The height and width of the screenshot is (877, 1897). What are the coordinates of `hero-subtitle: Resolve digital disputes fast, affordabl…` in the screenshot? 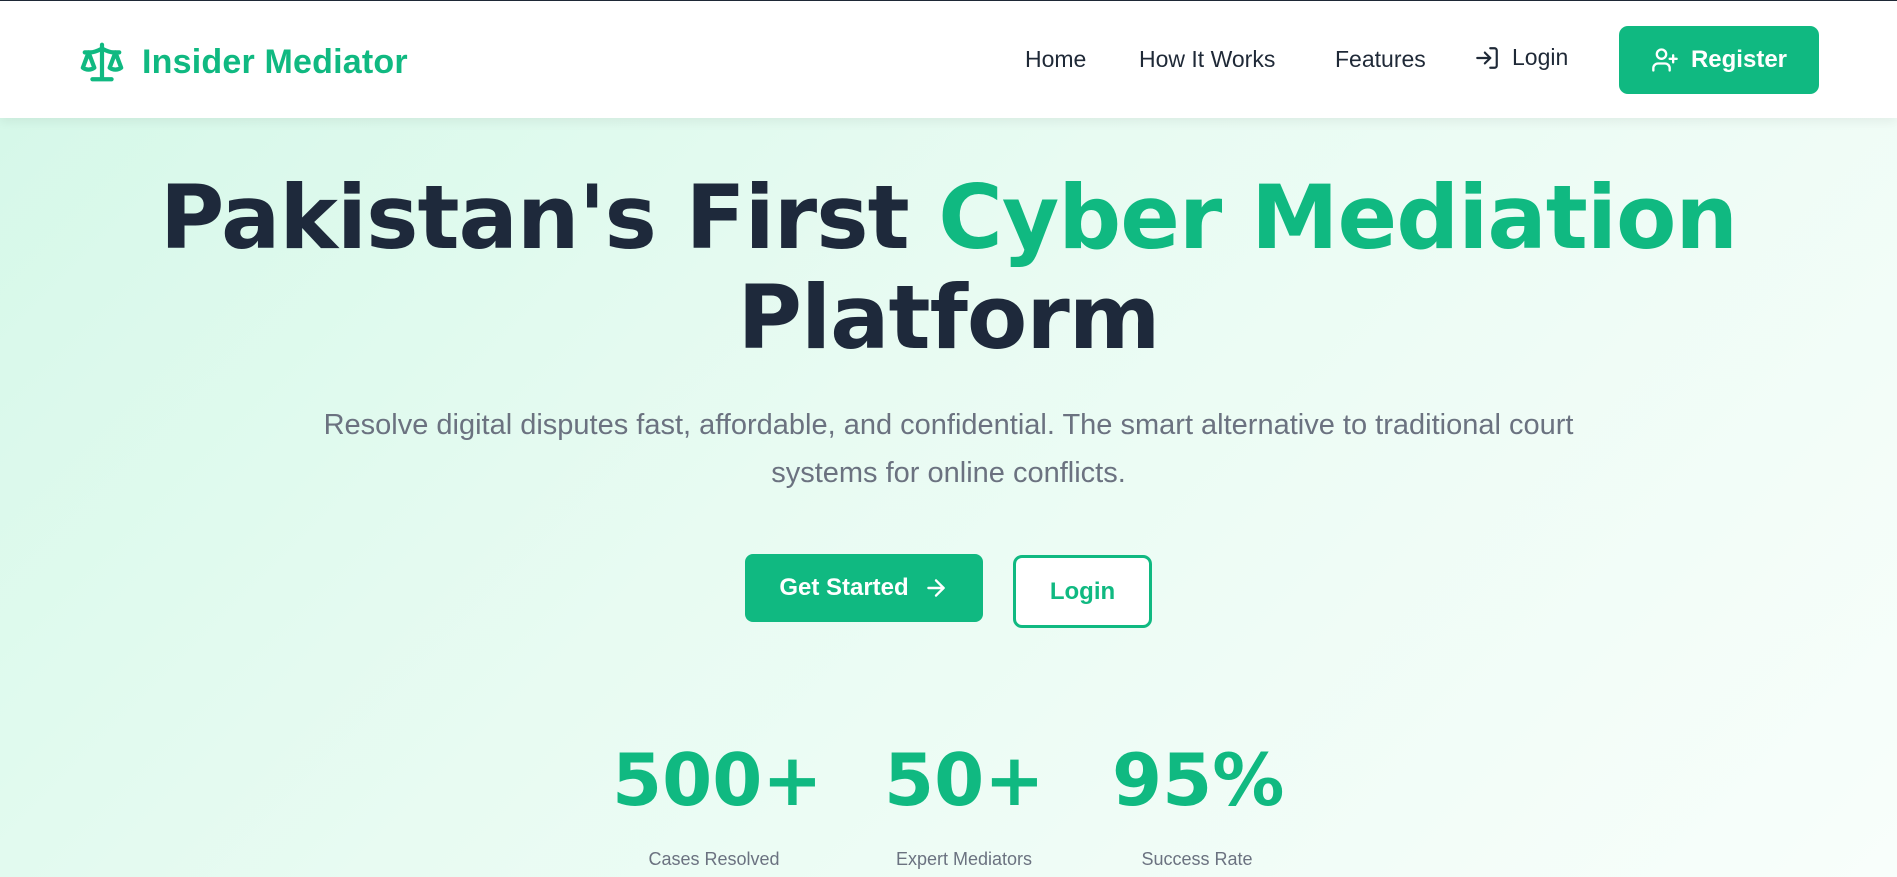 It's located at (948, 449).